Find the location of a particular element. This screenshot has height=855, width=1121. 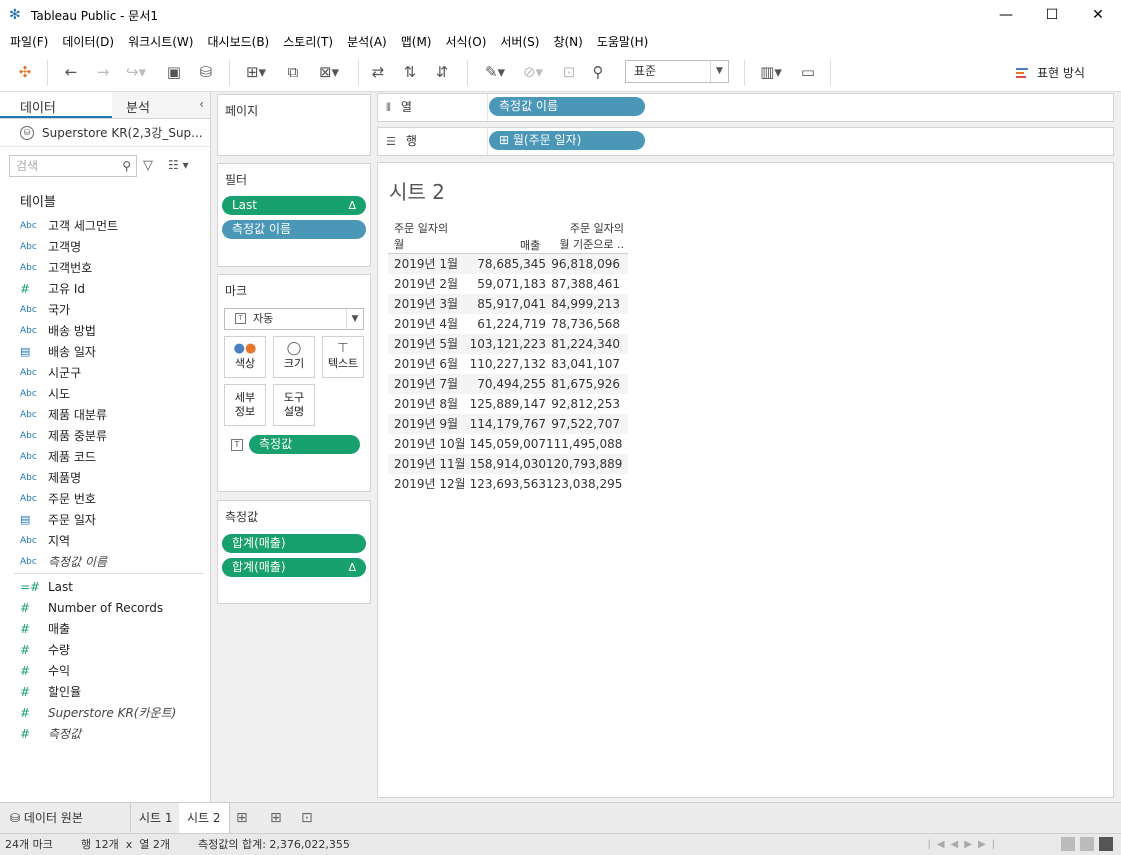

header-running: 주문 일자의 월 기준으로 .. is located at coordinates (591, 237).